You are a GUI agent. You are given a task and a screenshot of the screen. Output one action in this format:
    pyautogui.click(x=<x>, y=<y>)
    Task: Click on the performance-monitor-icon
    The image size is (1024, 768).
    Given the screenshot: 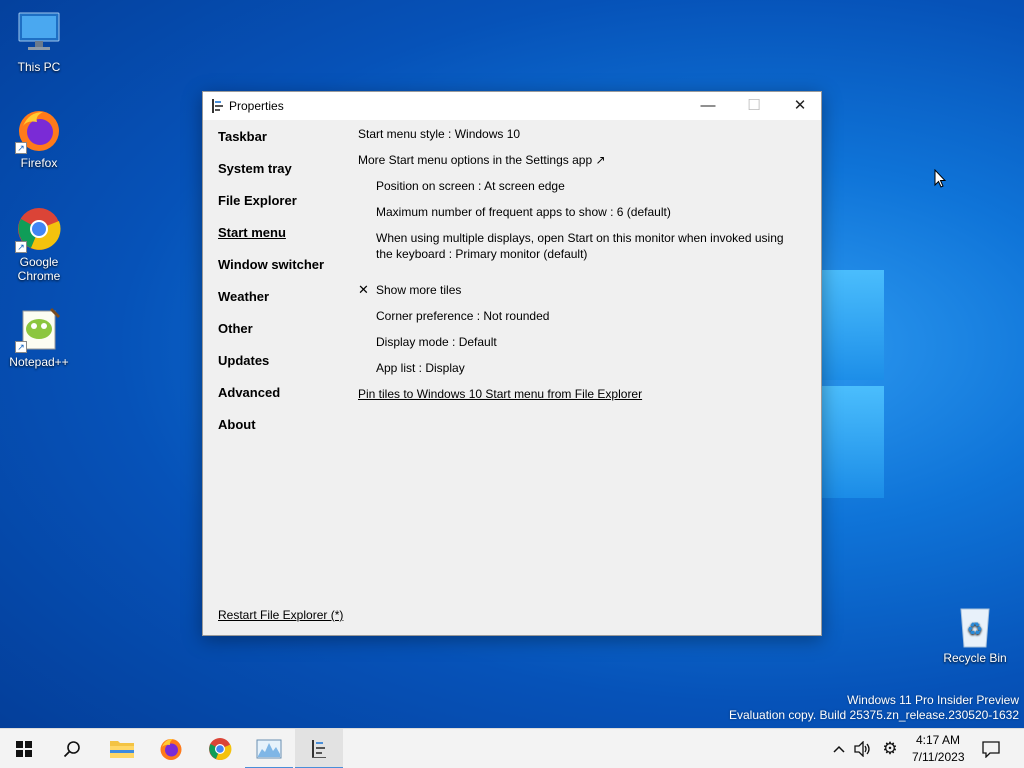 What is the action you would take?
    pyautogui.click(x=269, y=749)
    